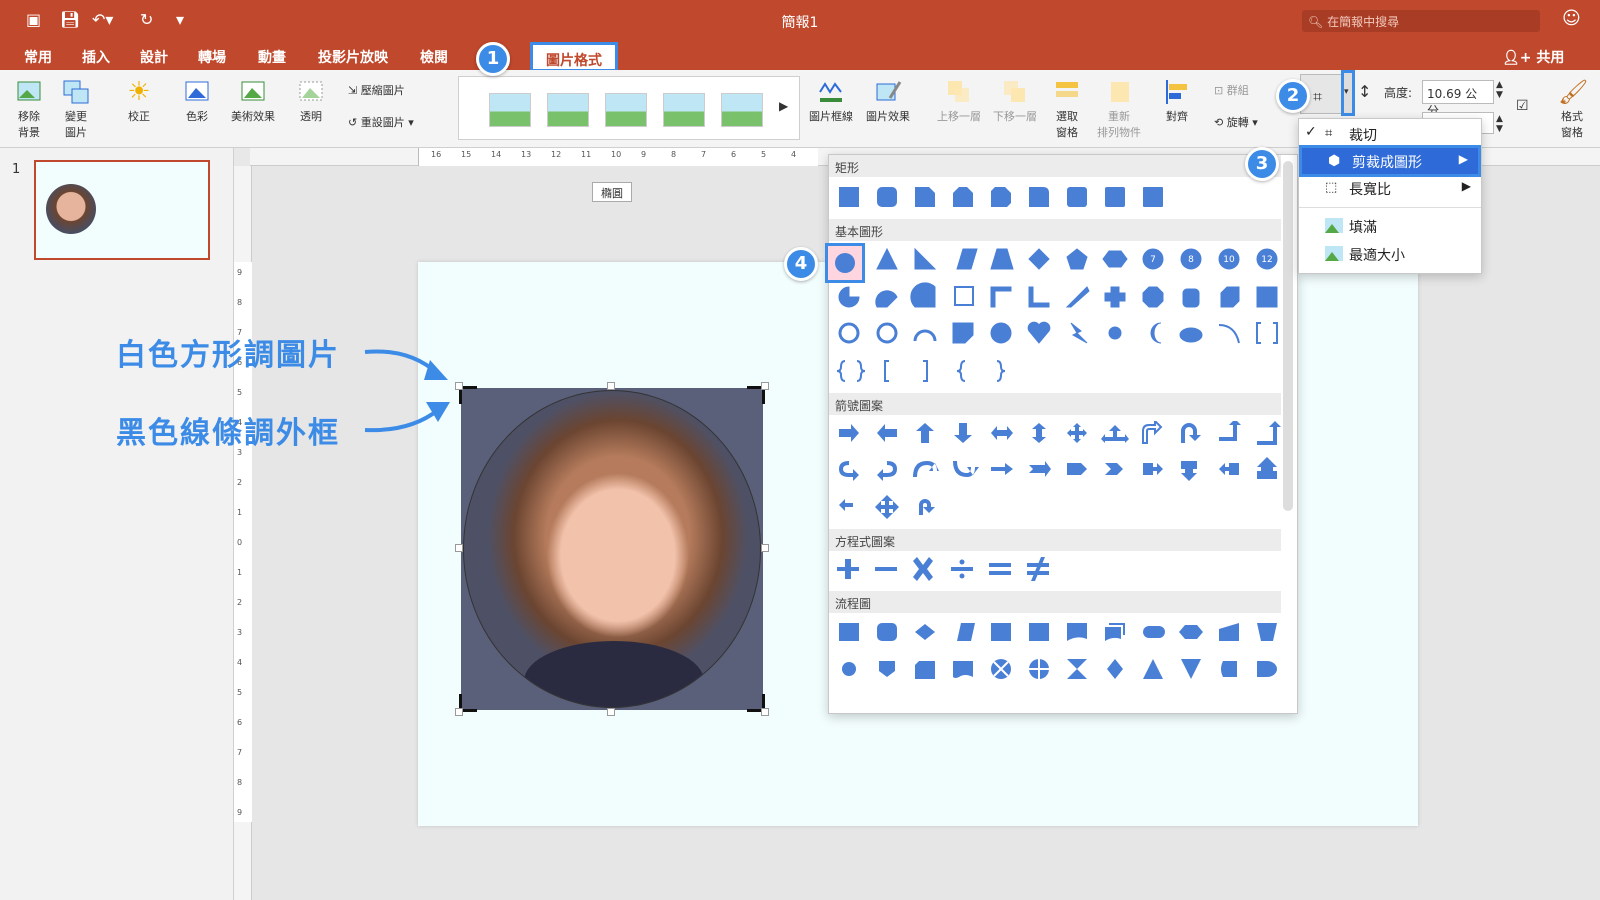 The height and width of the screenshot is (900, 1600). Describe the element at coordinates (212, 57) in the screenshot. I see `tab-transitions: 轉場` at that location.